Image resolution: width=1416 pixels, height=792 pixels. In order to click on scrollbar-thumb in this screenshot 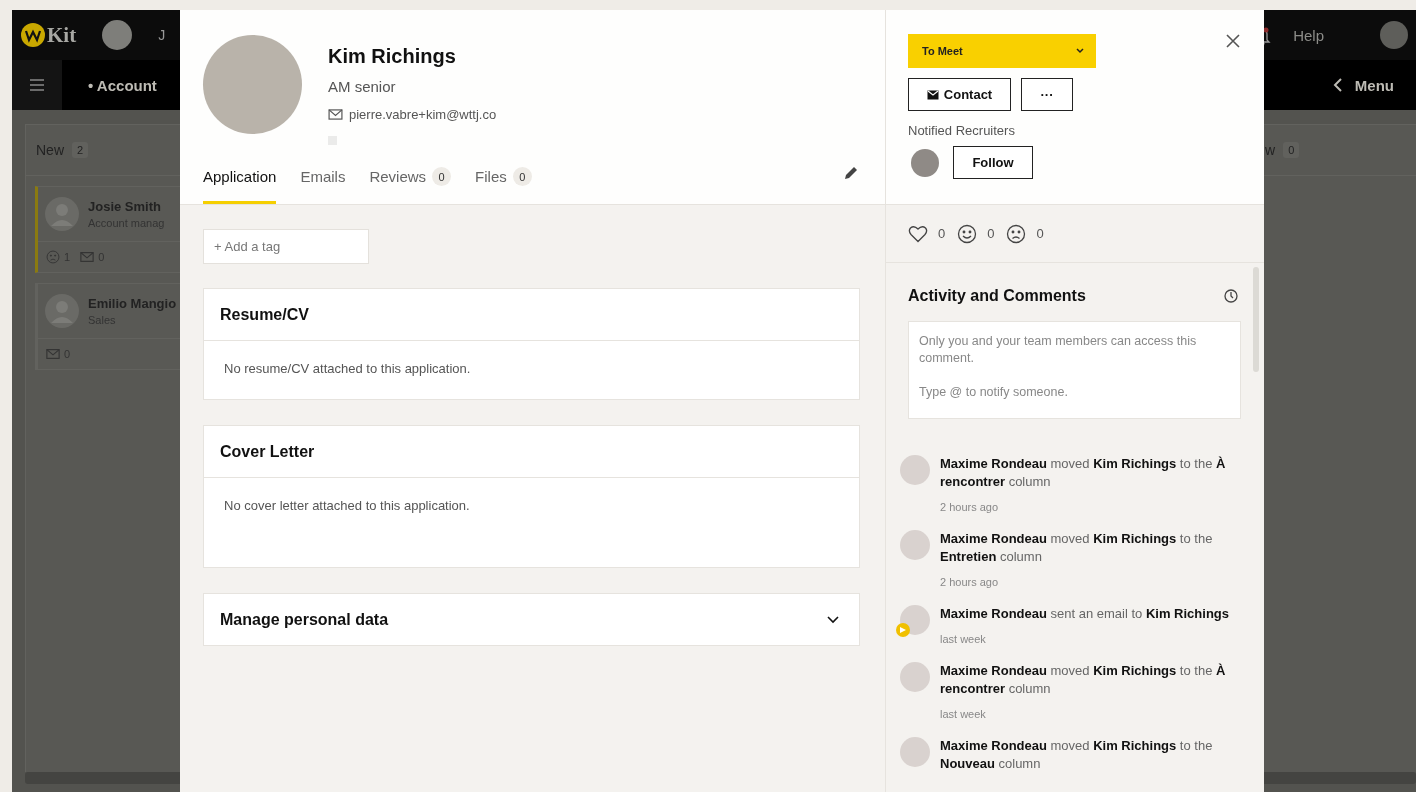, I will do `click(1256, 319)`.